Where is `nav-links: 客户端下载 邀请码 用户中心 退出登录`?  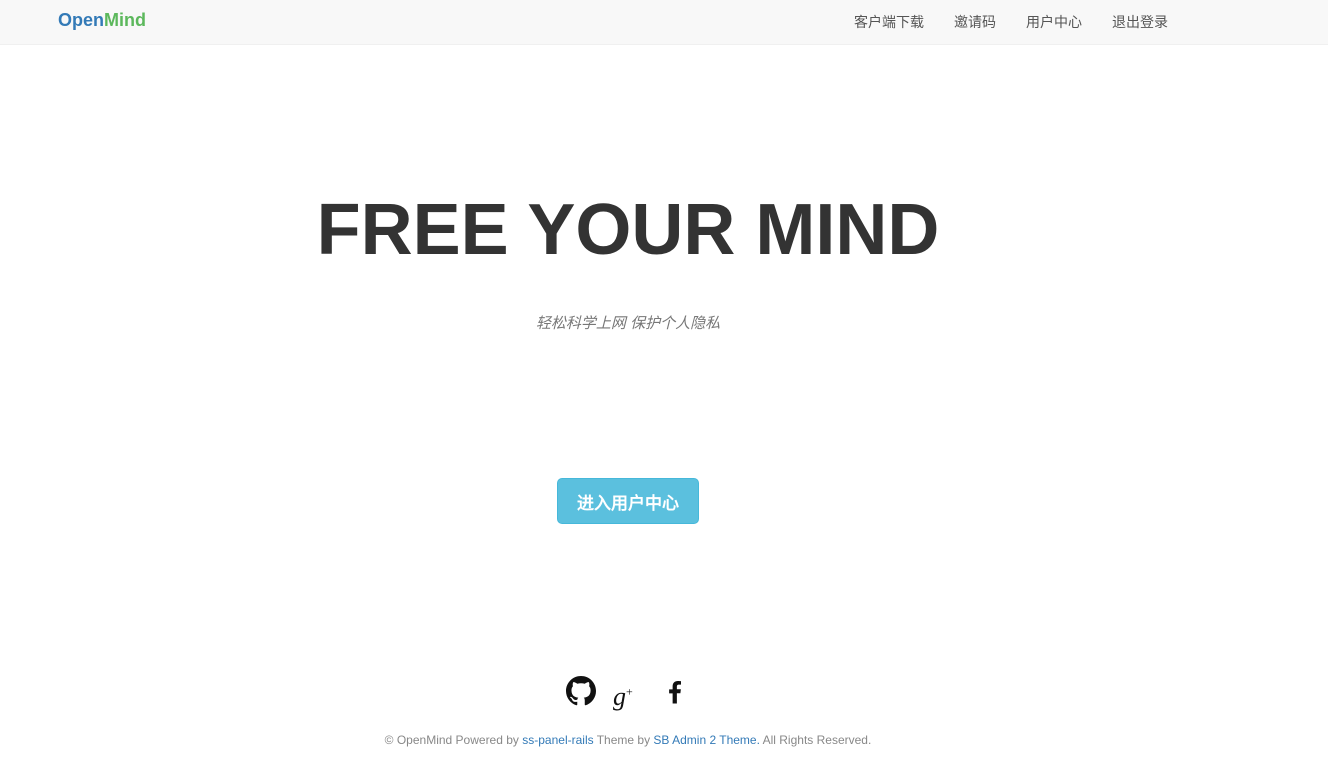
nav-links: 客户端下载 邀请码 用户中心 退出登录 is located at coordinates (996, 22).